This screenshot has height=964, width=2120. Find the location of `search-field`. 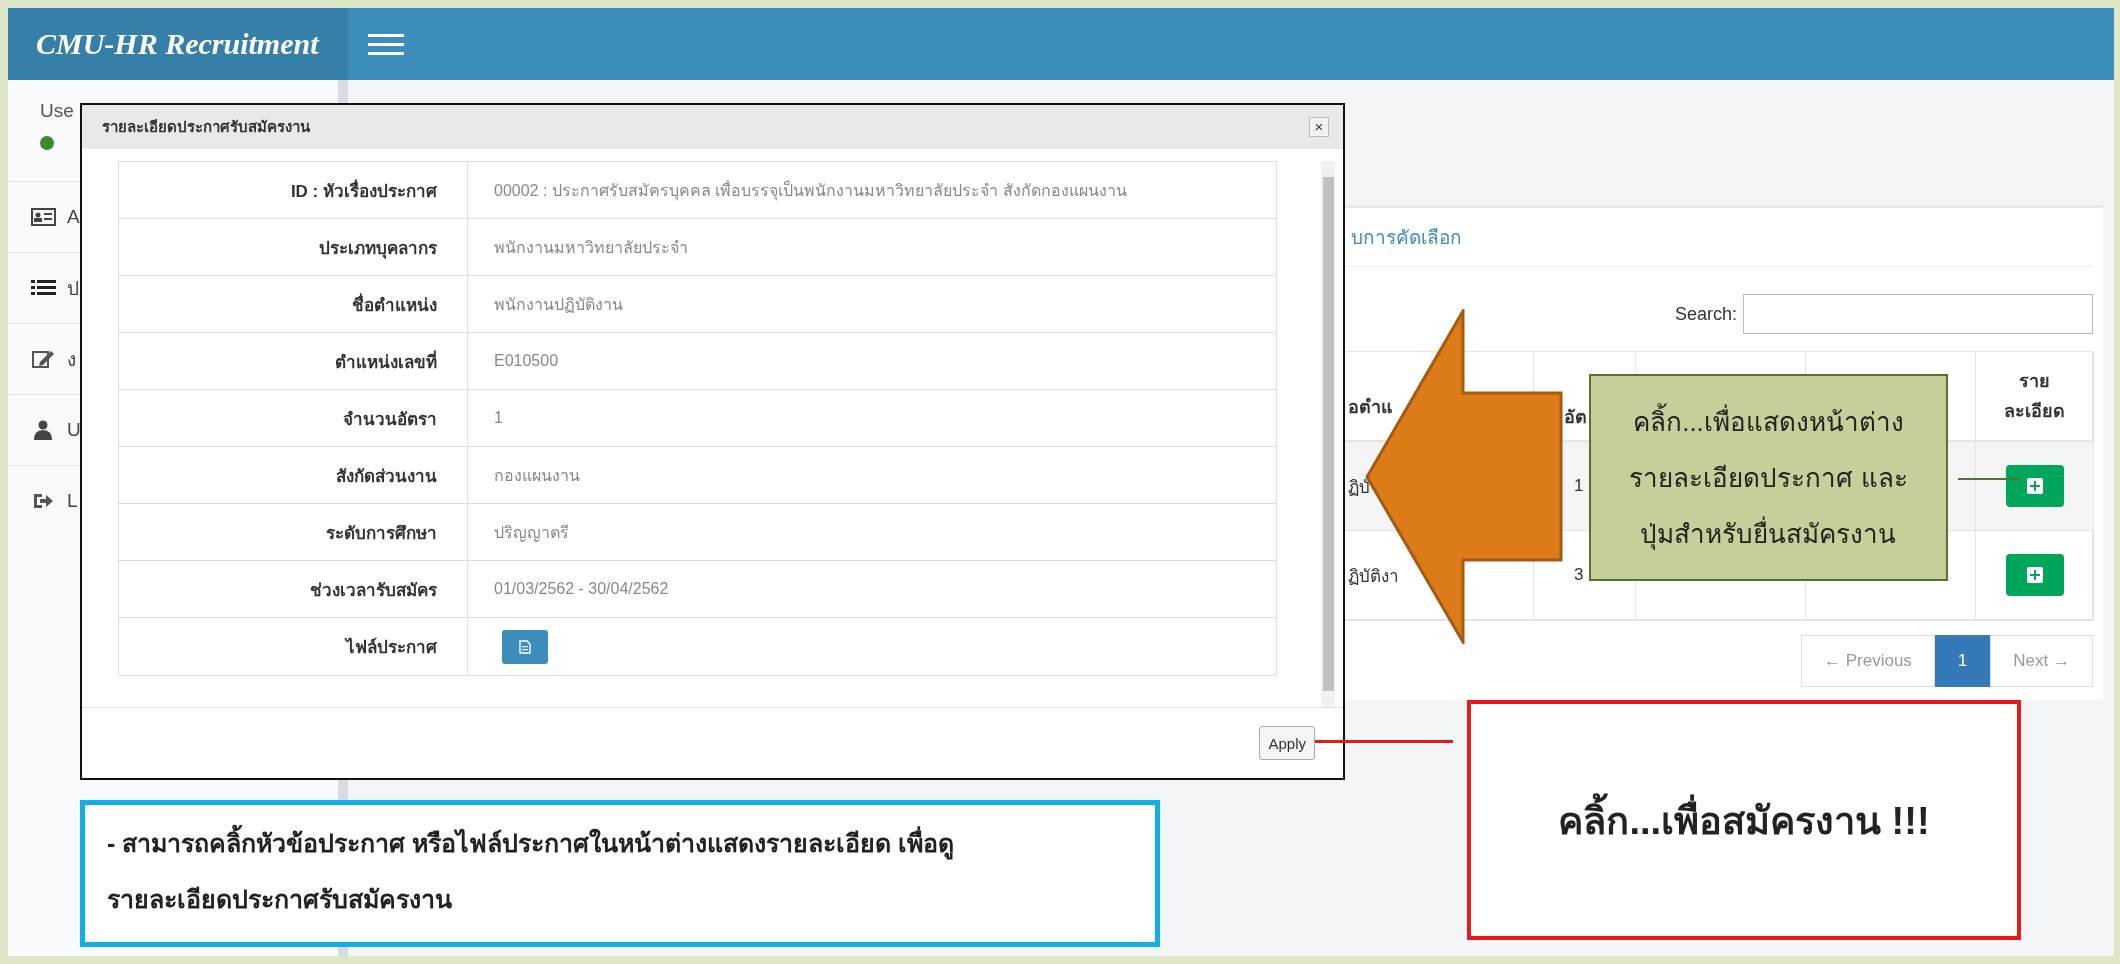

search-field is located at coordinates (1918, 314).